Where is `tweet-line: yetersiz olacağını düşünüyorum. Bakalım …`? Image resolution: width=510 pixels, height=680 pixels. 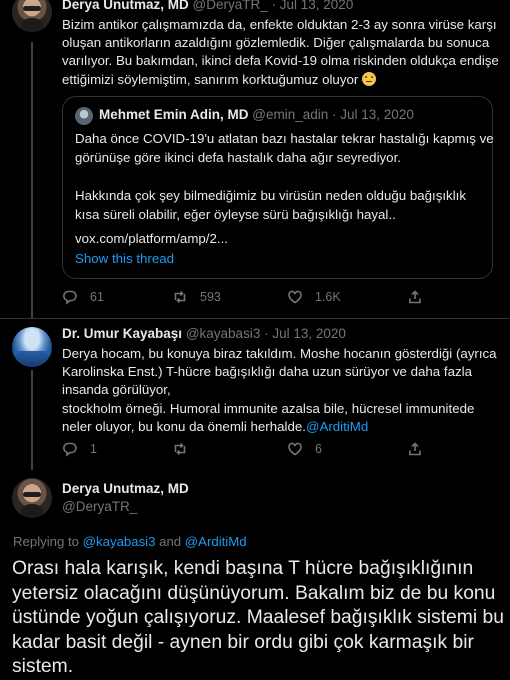 tweet-line: yetersiz olacağını düşünüyorum. Bakalım … is located at coordinates (254, 593).